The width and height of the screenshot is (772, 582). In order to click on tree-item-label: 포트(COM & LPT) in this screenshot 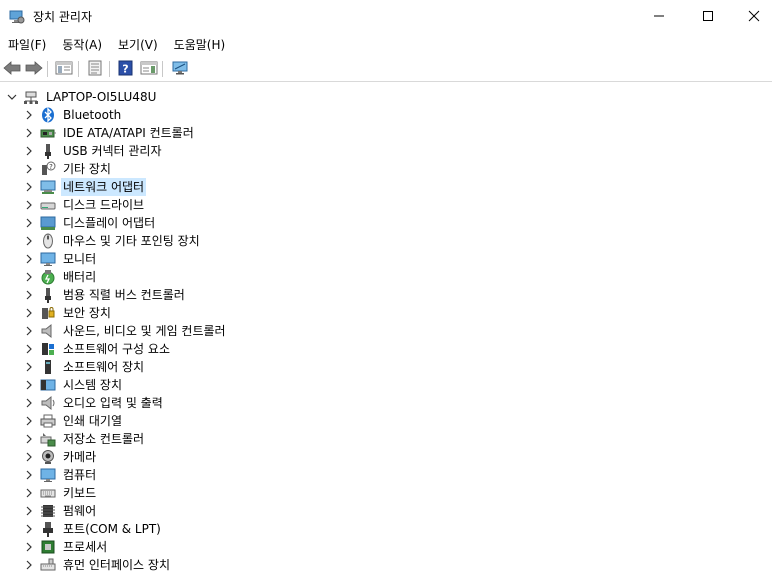, I will do `click(112, 529)`.